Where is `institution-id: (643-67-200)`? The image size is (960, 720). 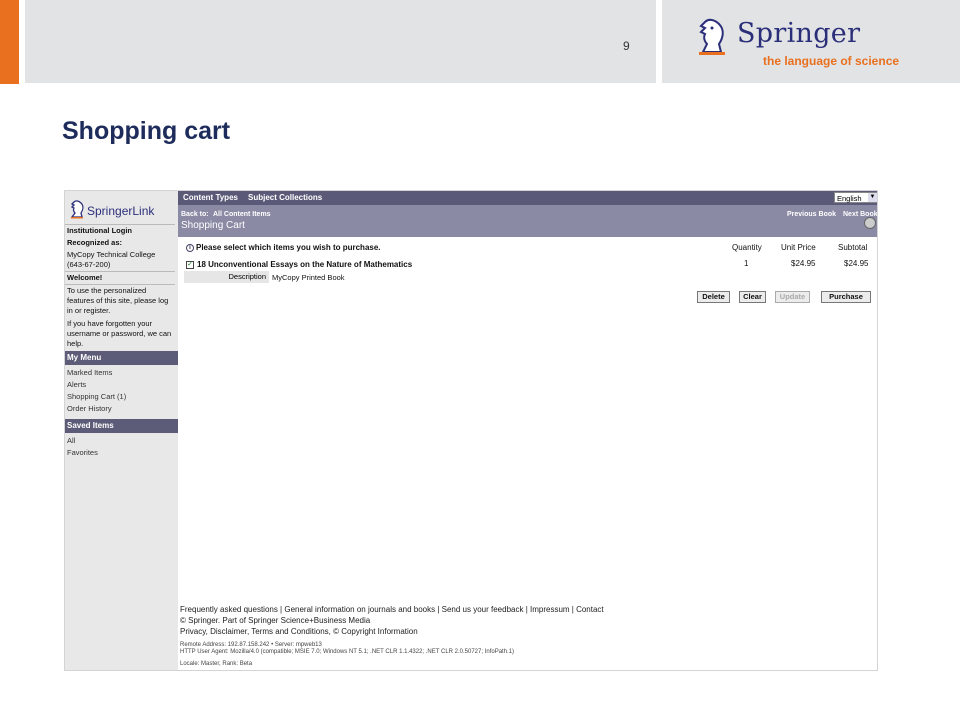
institution-id: (643-67-200) is located at coordinates (89, 264).